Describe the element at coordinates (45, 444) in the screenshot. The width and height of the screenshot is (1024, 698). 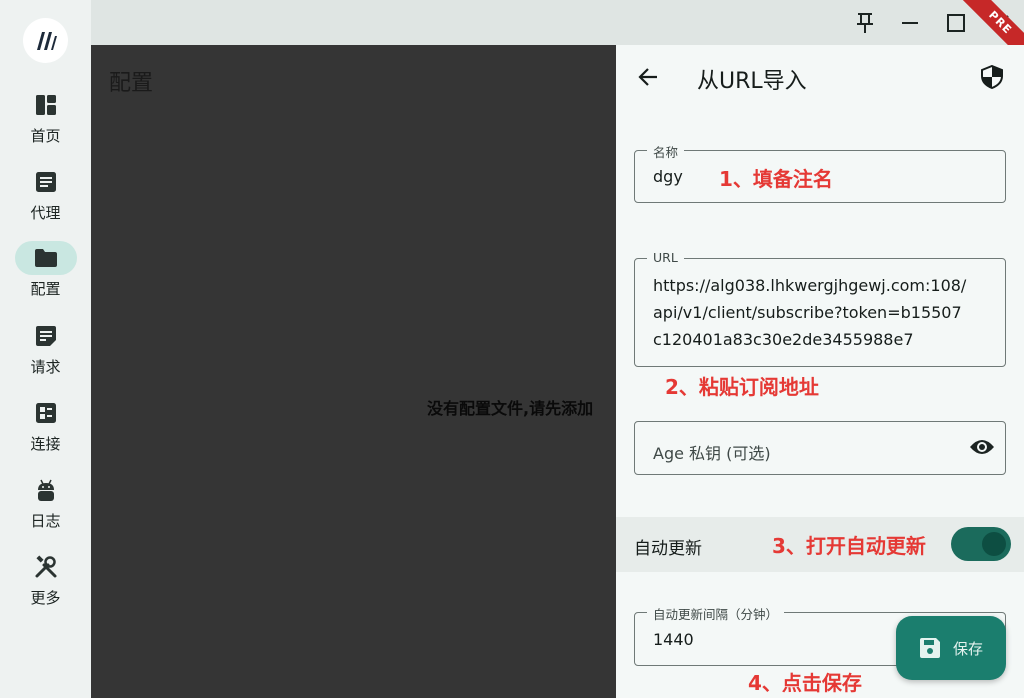
I see `sidebar-item-label: 连接` at that location.